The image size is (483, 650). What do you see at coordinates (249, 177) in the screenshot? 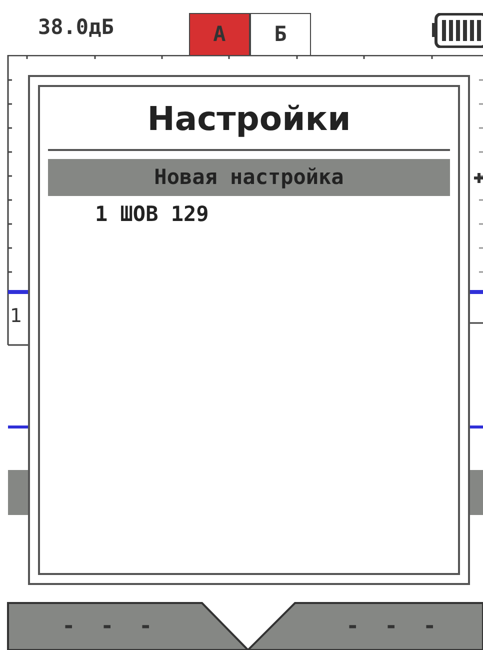
I see `settings-list-item: Новая настройка` at bounding box center [249, 177].